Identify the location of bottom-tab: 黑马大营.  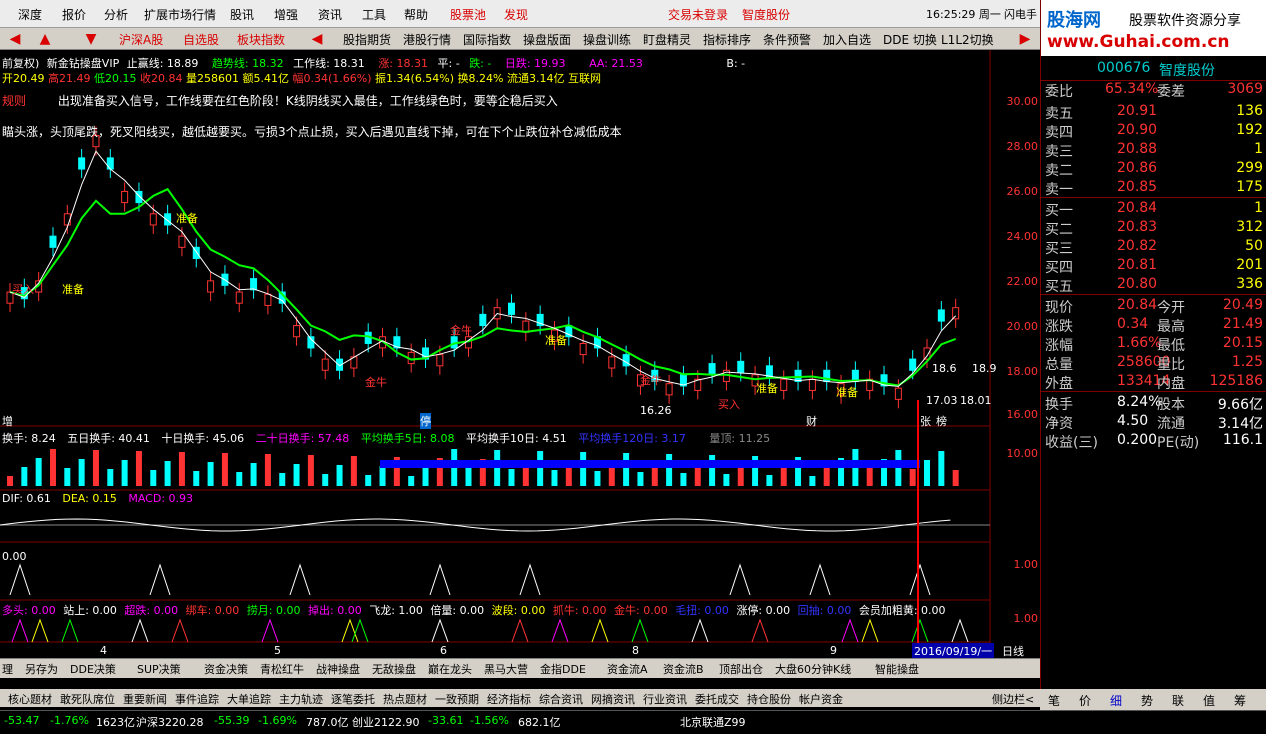
(506, 669).